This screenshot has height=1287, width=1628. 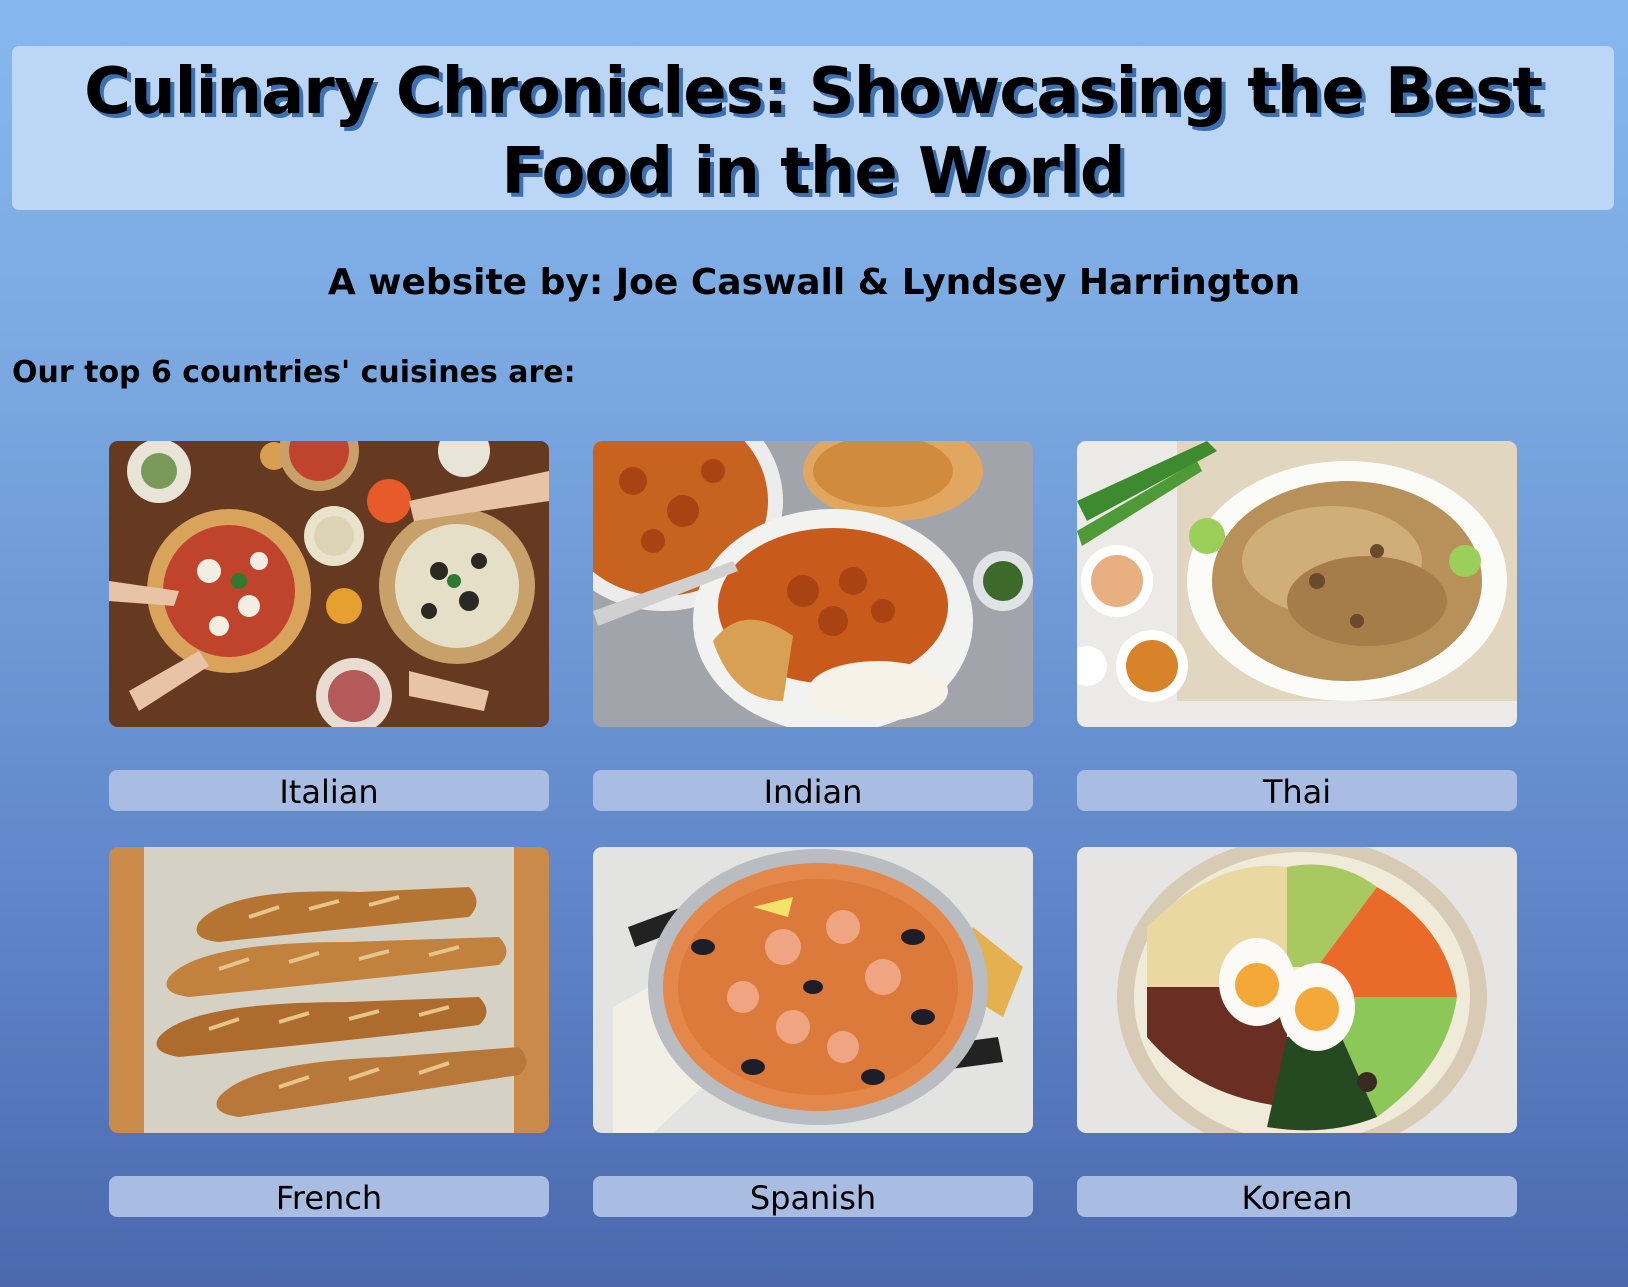 I want to click on cuisine-card-thai: Thai, so click(x=1297, y=626).